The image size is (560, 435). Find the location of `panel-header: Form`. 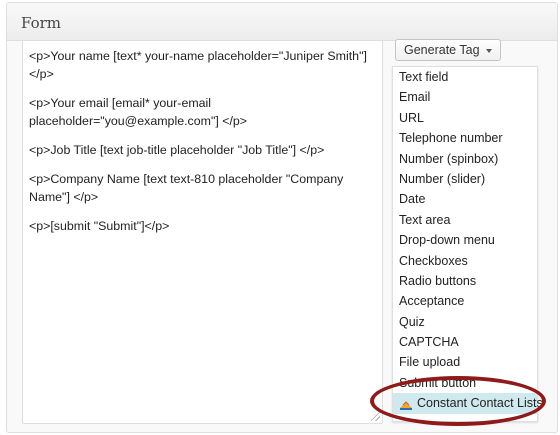

panel-header: Form is located at coordinates (282, 22).